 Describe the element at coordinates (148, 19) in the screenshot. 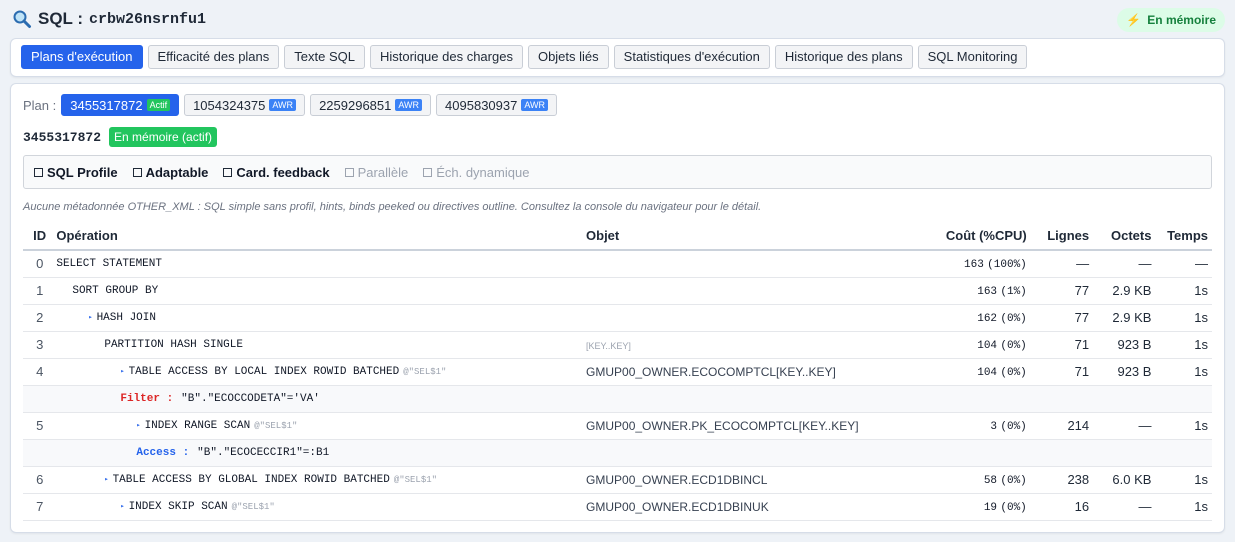

I see `sql-id: crbw26nsrnfu1` at that location.